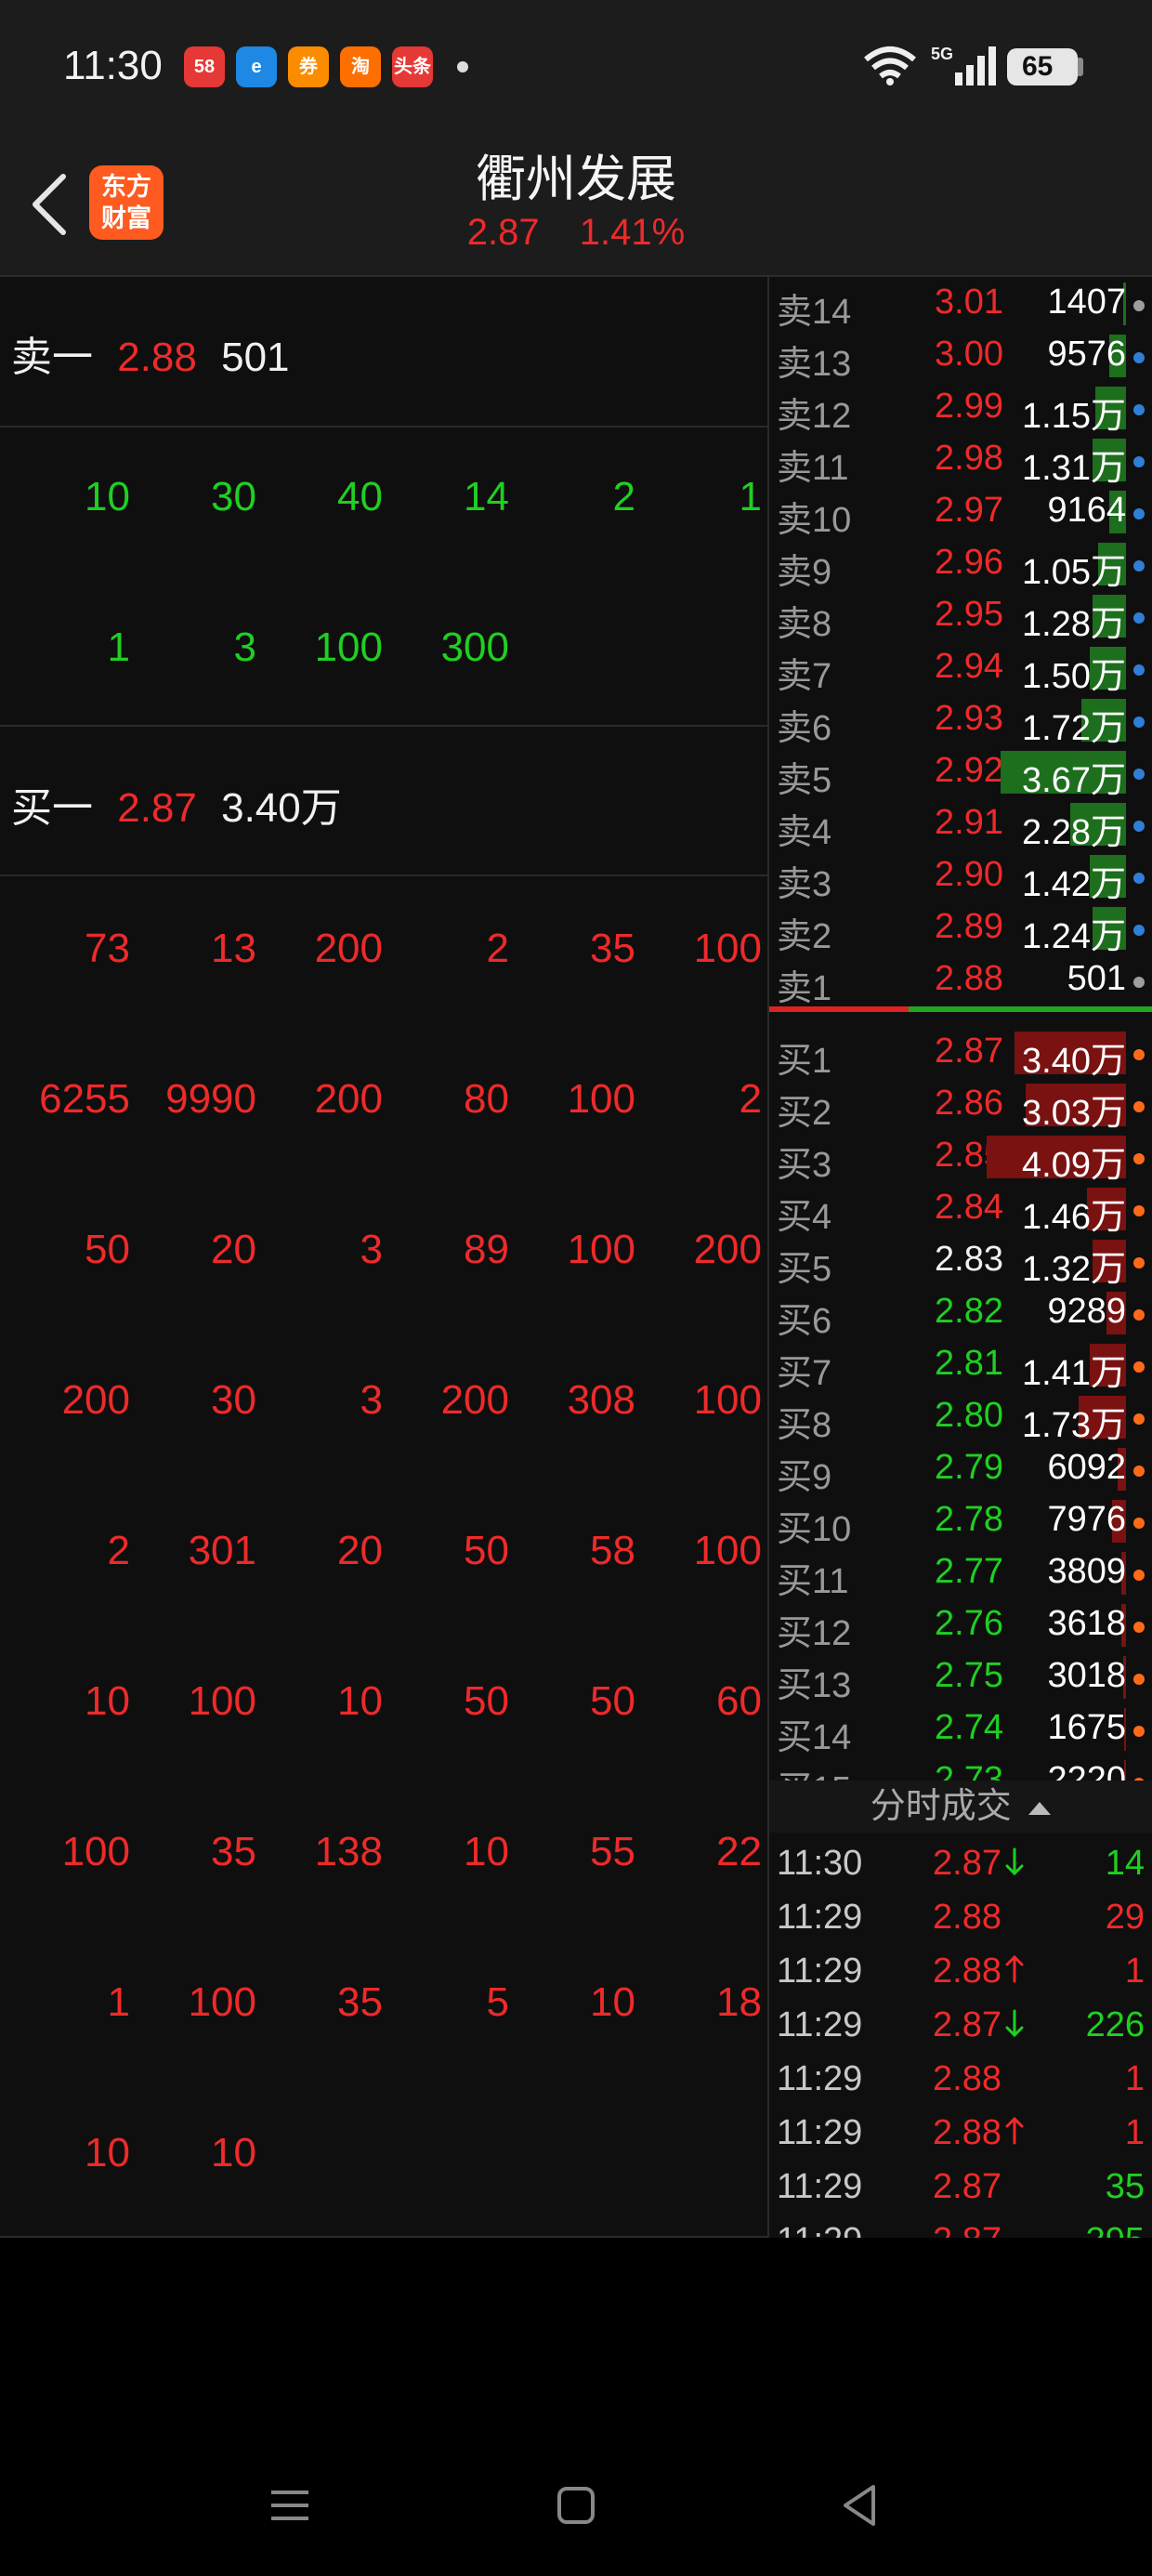  Describe the element at coordinates (961, 720) in the screenshot. I see `ask-level-row: 卖6 2.93 1.72万` at that location.